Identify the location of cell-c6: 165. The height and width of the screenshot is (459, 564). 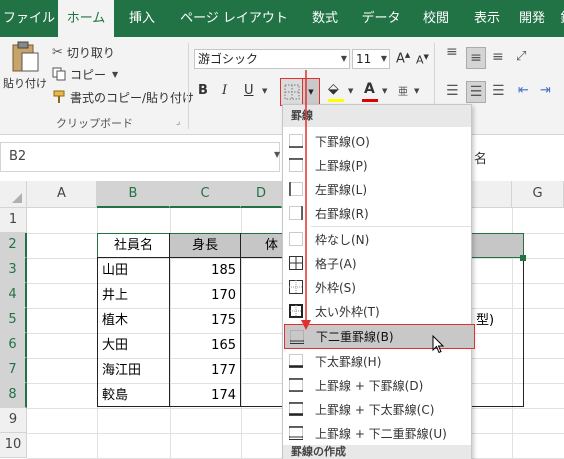
(205, 346).